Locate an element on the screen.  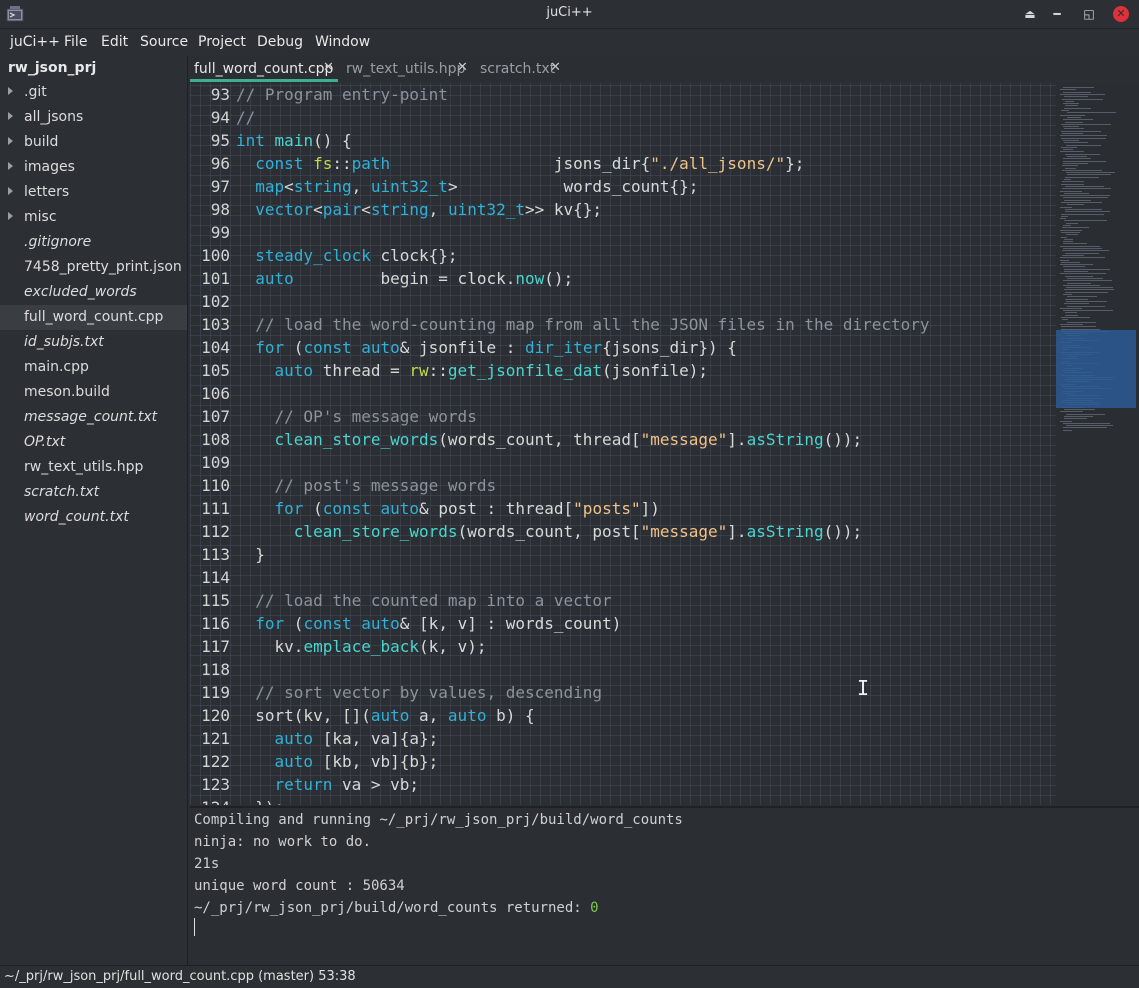
close-icon: ✕ is located at coordinates (1121, 14).